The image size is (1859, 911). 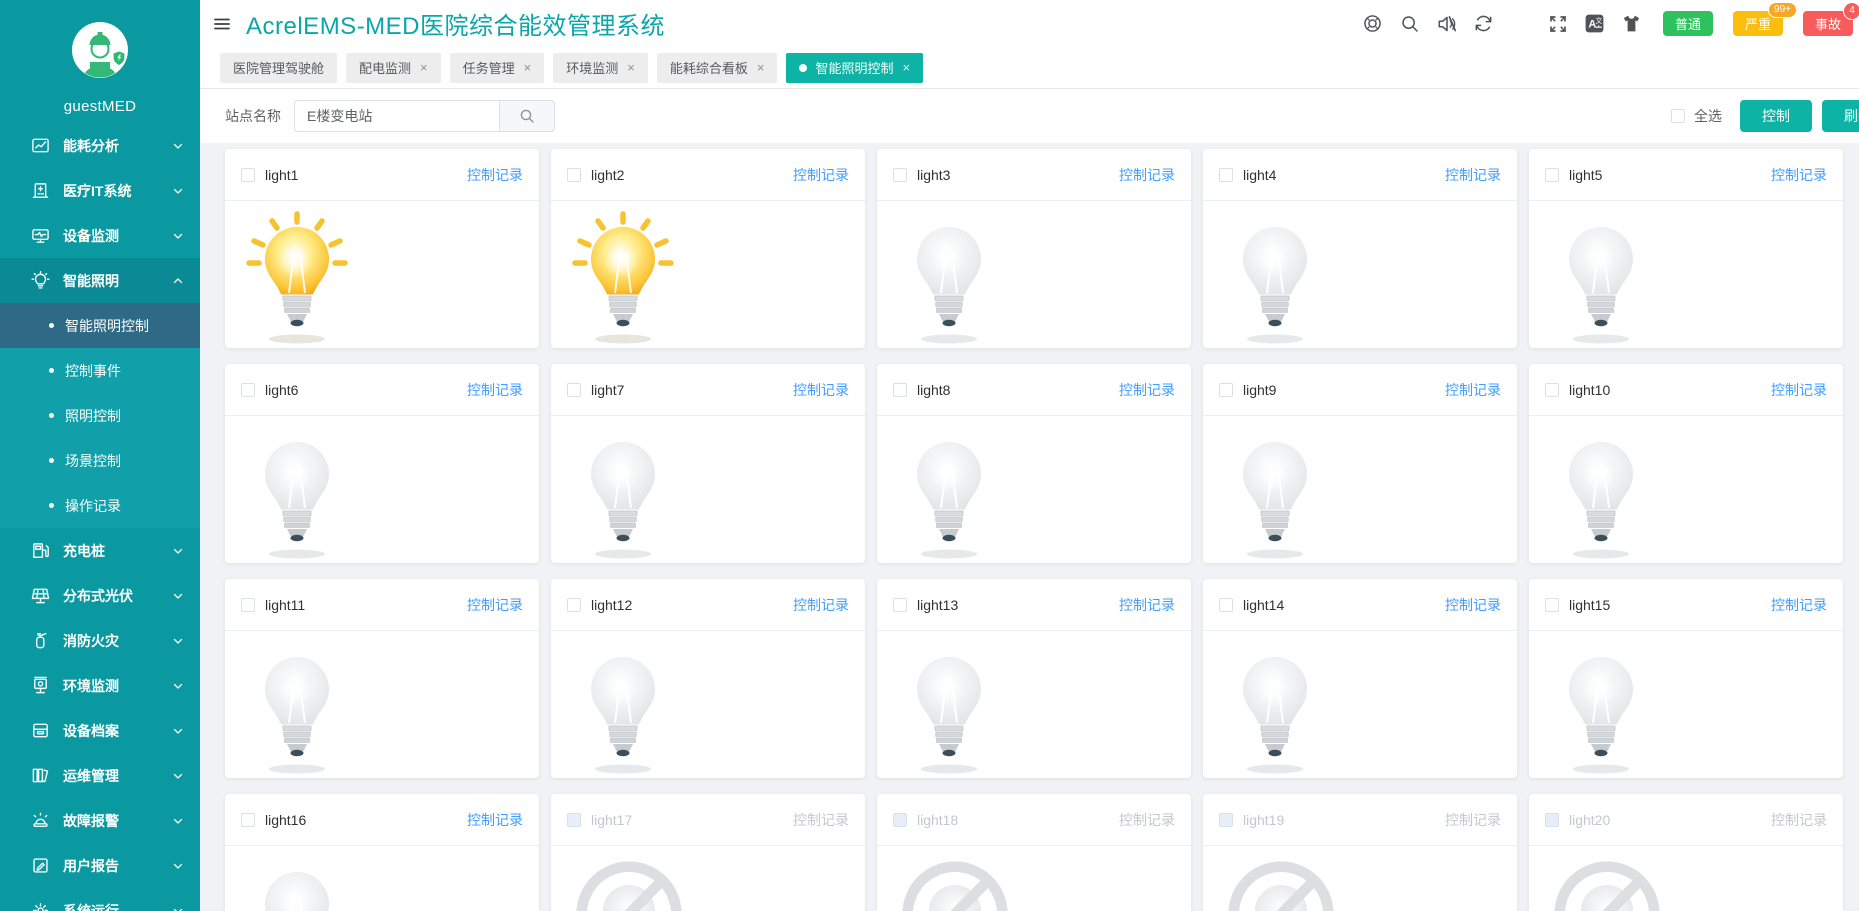 I want to click on sidebar-subitem-lighting-control: 照明控制, so click(x=100, y=415).